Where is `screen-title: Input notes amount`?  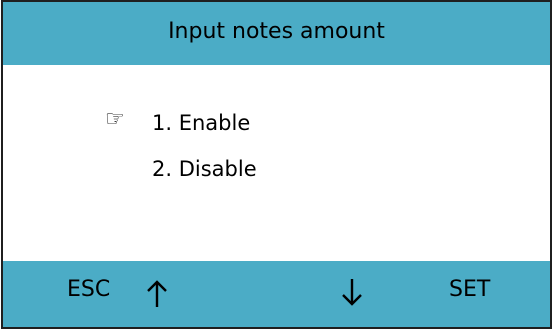
screen-title: Input notes amount is located at coordinates (276, 31).